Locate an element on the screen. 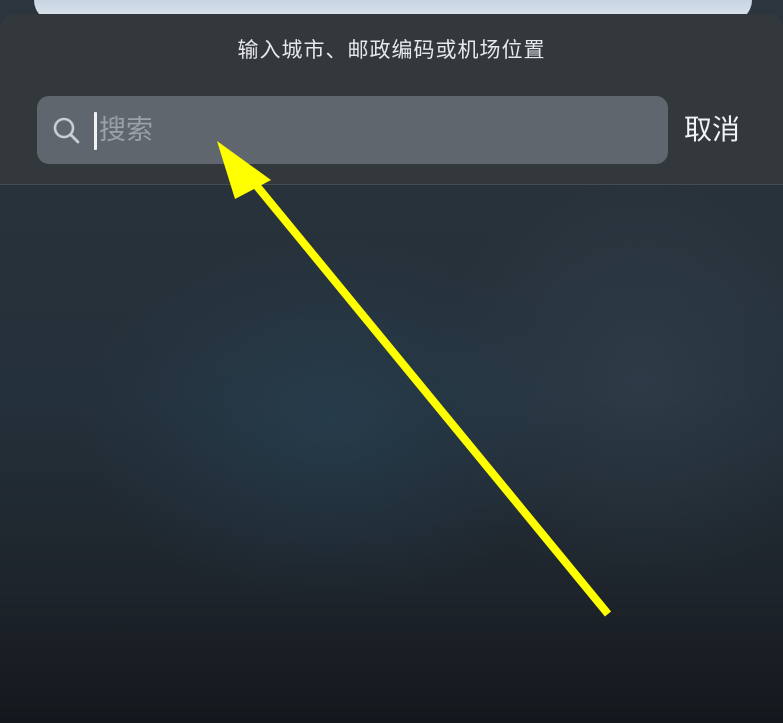 This screenshot has height=723, width=783. search-prompt-title: 输入城市、邮政编码或机场位置 is located at coordinates (391, 50).